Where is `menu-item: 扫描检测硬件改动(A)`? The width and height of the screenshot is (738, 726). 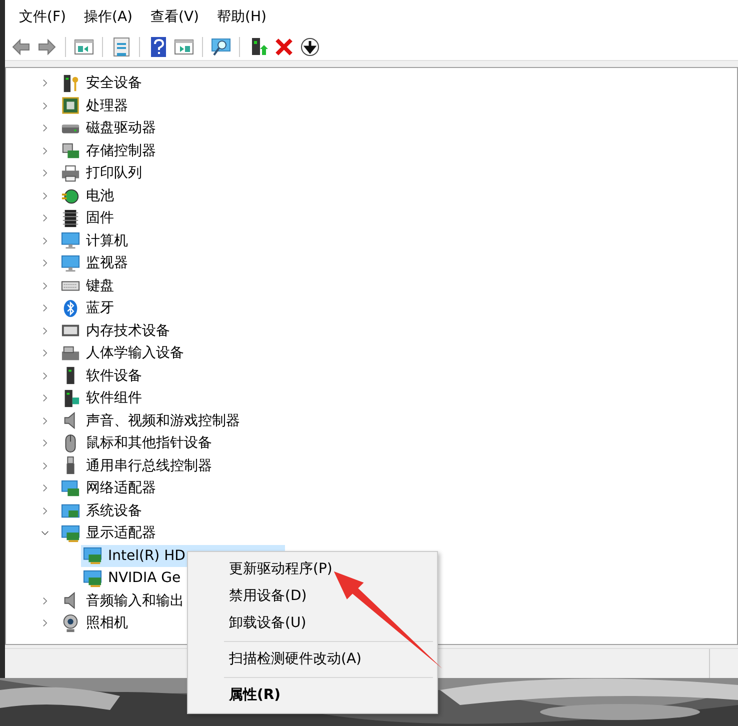
menu-item: 扫描检测硬件改动(A) is located at coordinates (312, 659).